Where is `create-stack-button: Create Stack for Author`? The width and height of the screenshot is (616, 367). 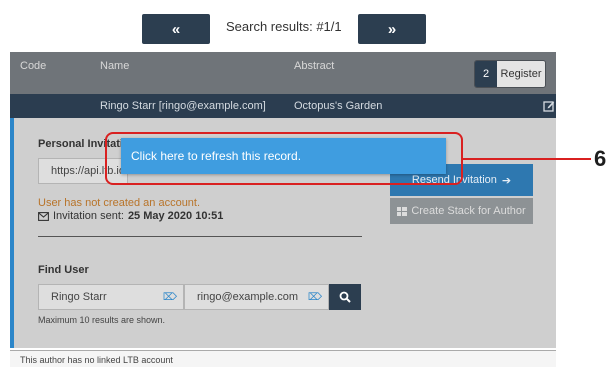
create-stack-button: Create Stack for Author is located at coordinates (461, 211).